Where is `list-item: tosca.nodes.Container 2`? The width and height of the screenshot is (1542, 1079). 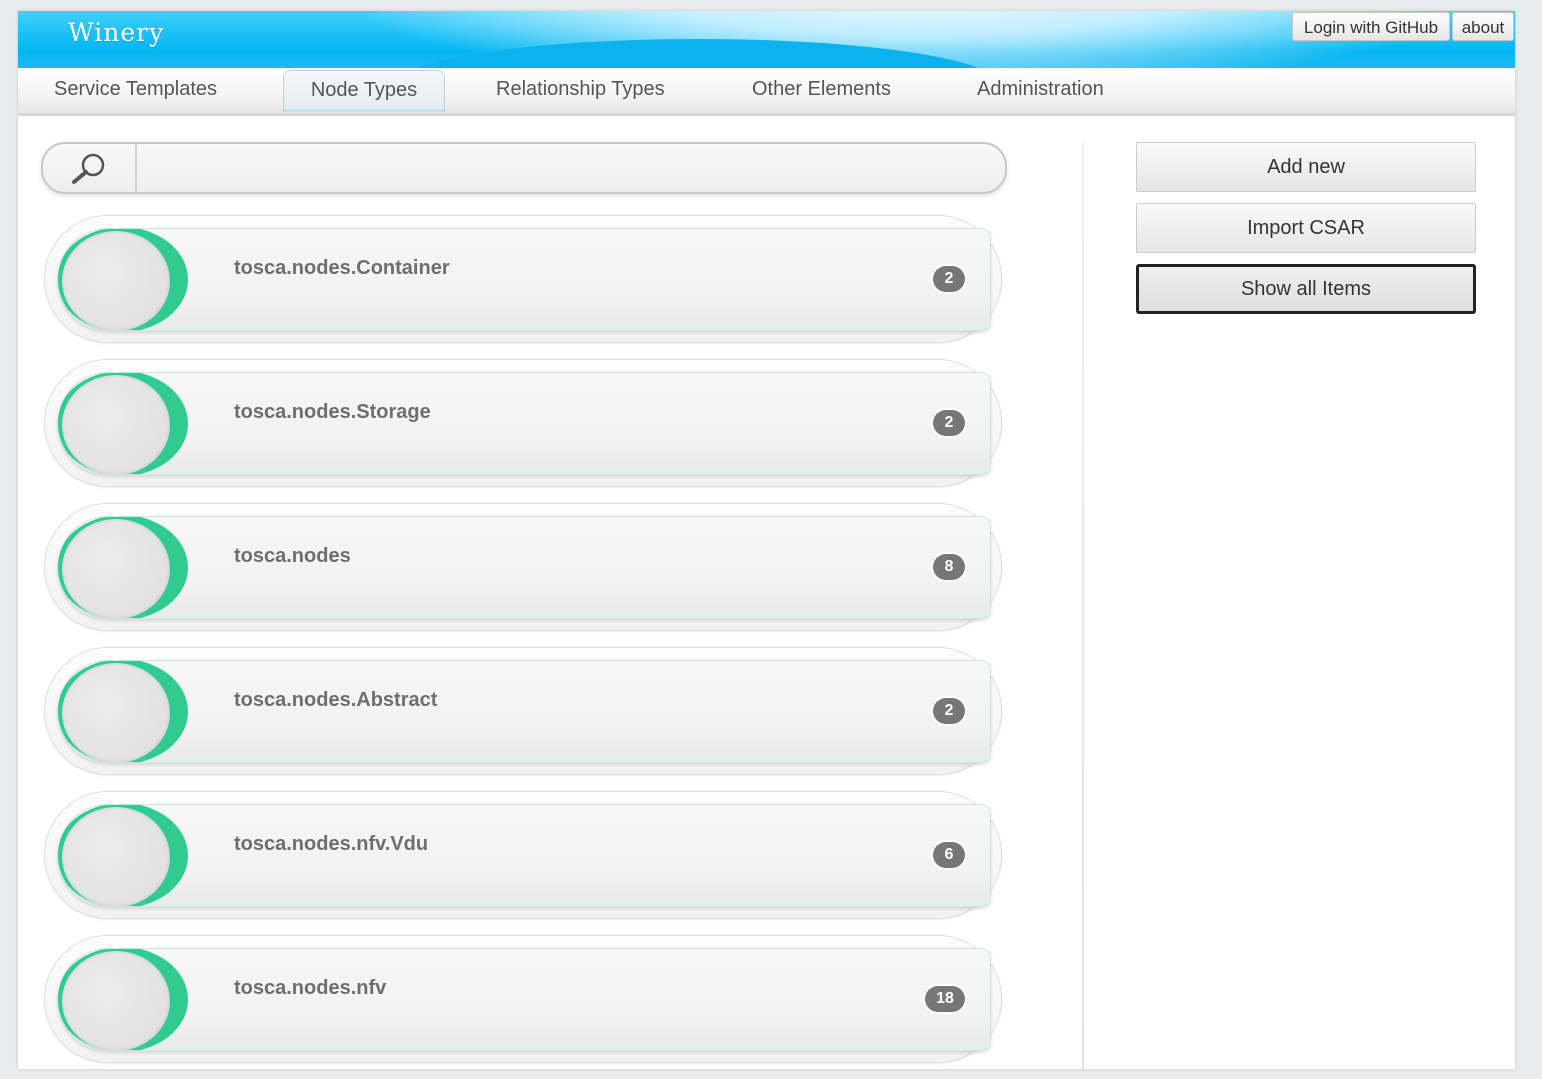
list-item: tosca.nodes.Container 2 is located at coordinates (523, 279).